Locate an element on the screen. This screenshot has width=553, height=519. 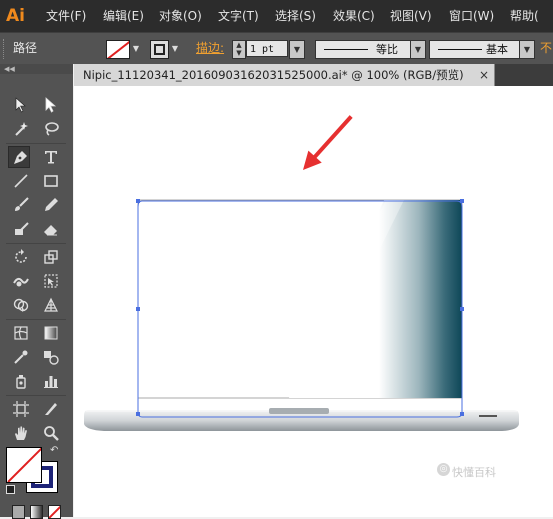
app-logo: Ai is located at coordinates (15, 16).